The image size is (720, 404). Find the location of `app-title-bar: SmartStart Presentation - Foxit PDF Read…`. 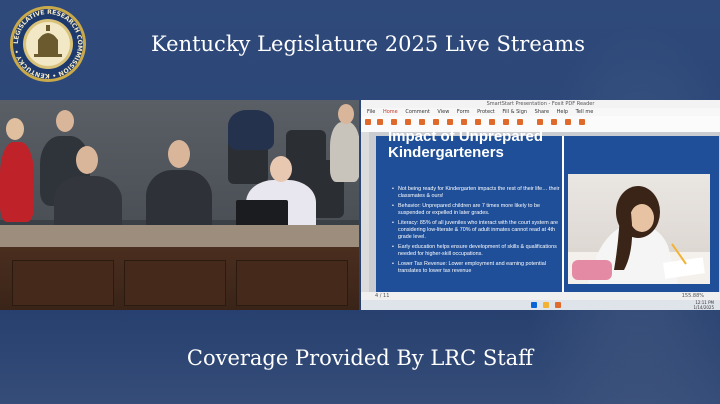

app-title-bar: SmartStart Presentation - Foxit PDF Read… is located at coordinates (540, 104).